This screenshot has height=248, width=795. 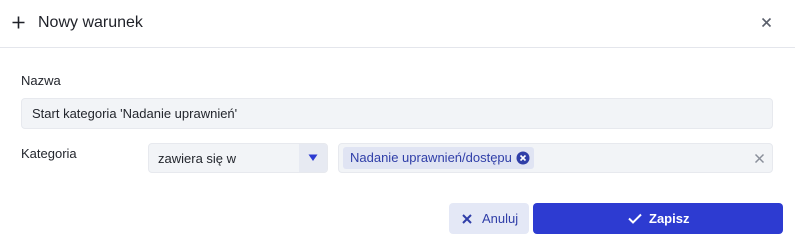 I want to click on category-label: Kategoria, so click(x=49, y=153).